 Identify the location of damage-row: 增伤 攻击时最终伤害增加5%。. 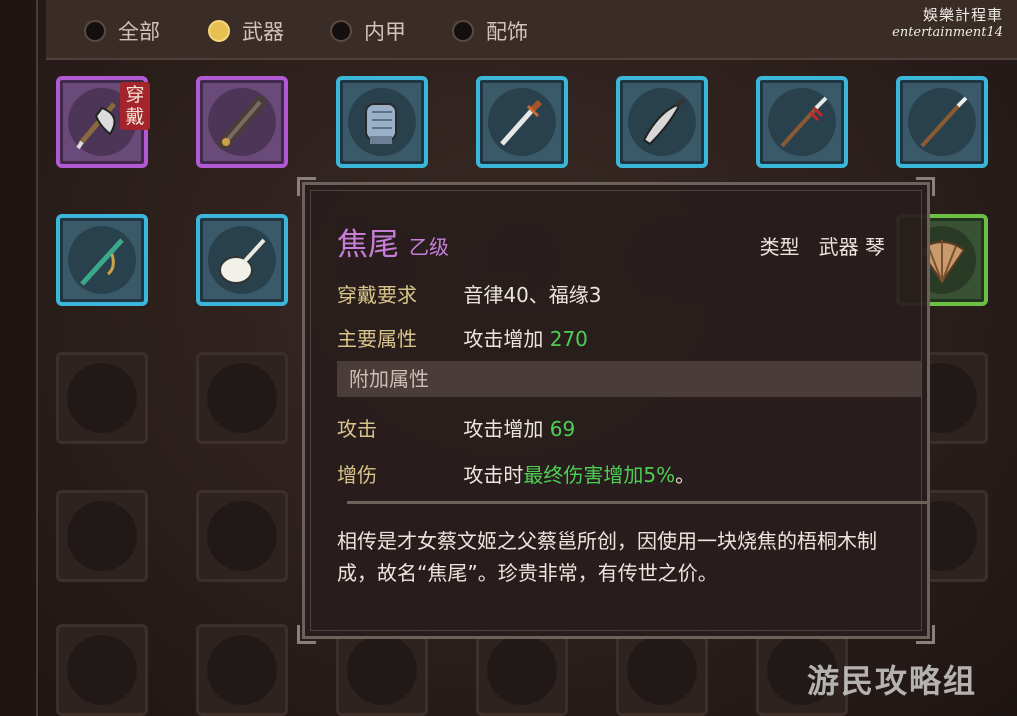
(516, 473).